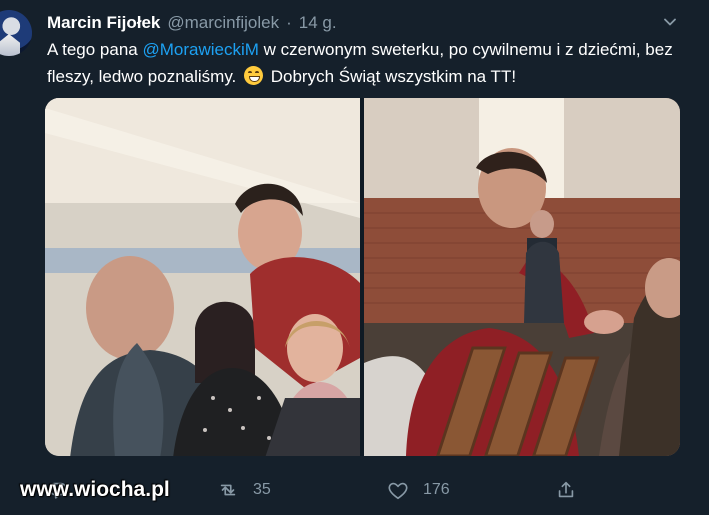 The image size is (709, 515). I want to click on tweet-header: Marcin Fijołek @marcinfijolek · 14 g., so click(192, 23).